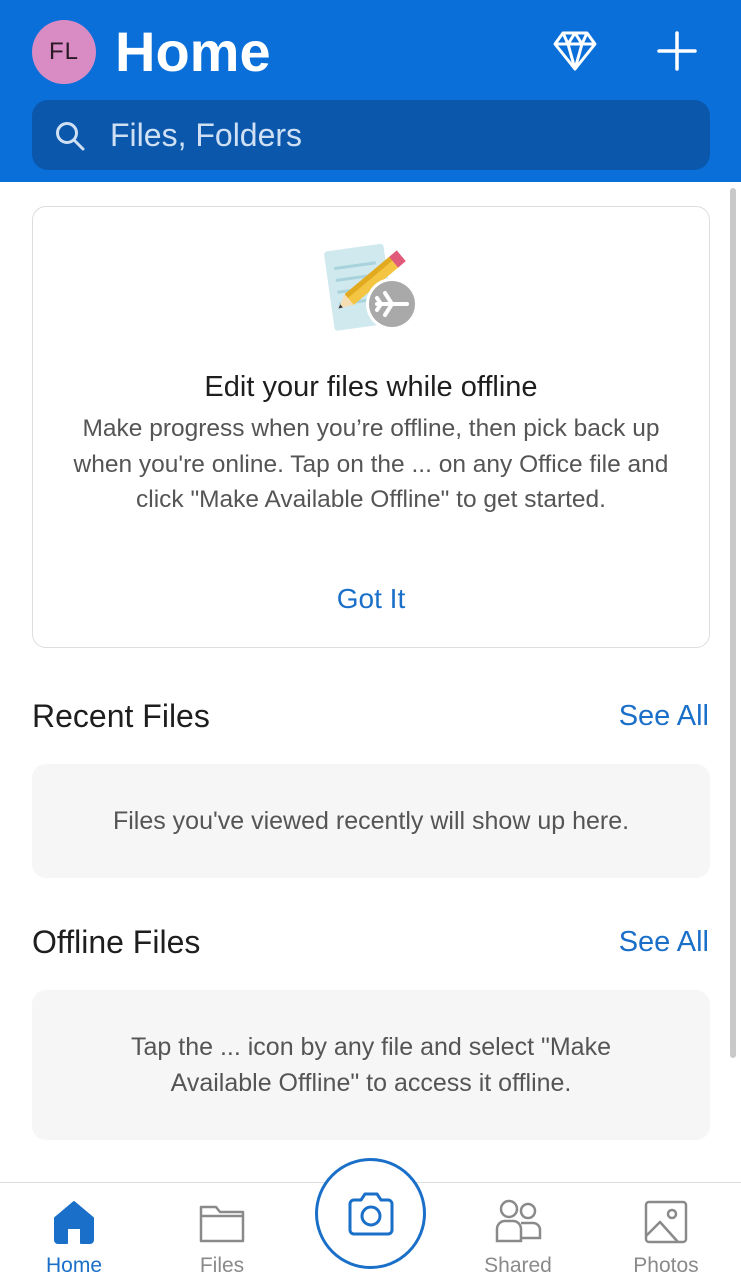  I want to click on search-bar: Files, Folders, so click(371, 135).